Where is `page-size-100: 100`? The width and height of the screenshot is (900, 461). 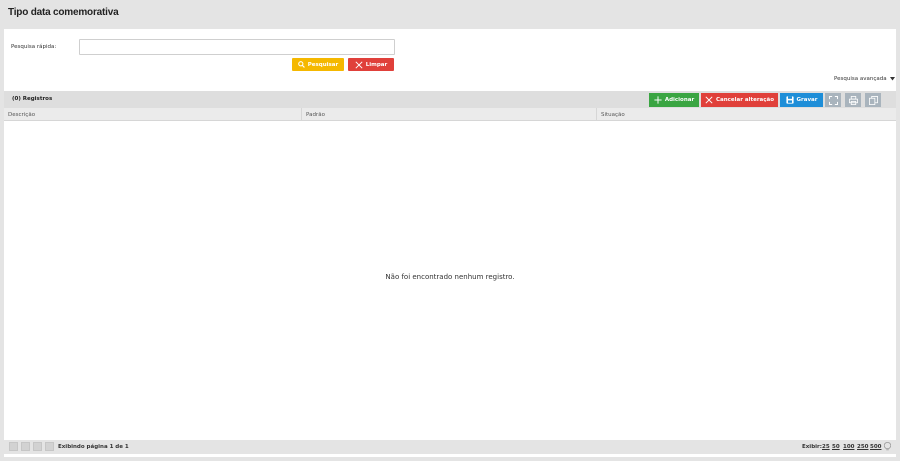
page-size-100: 100 is located at coordinates (848, 447).